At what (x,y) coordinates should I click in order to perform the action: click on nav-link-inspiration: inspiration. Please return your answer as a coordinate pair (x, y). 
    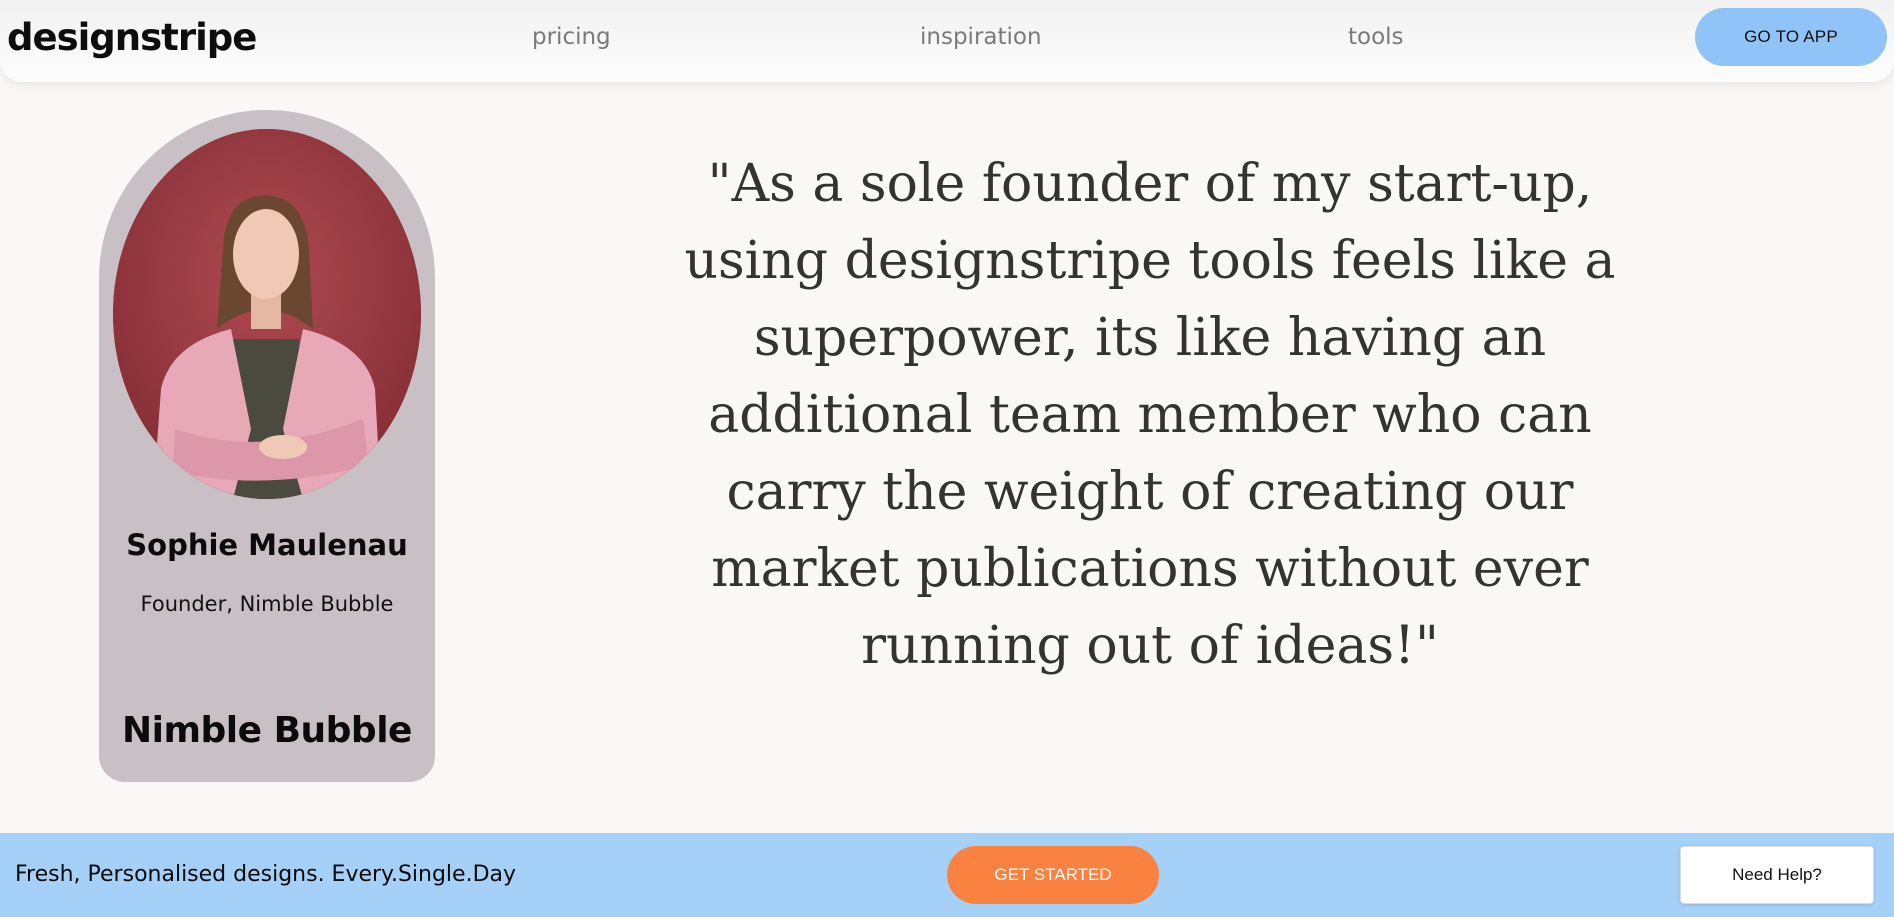
    Looking at the image, I should click on (981, 37).